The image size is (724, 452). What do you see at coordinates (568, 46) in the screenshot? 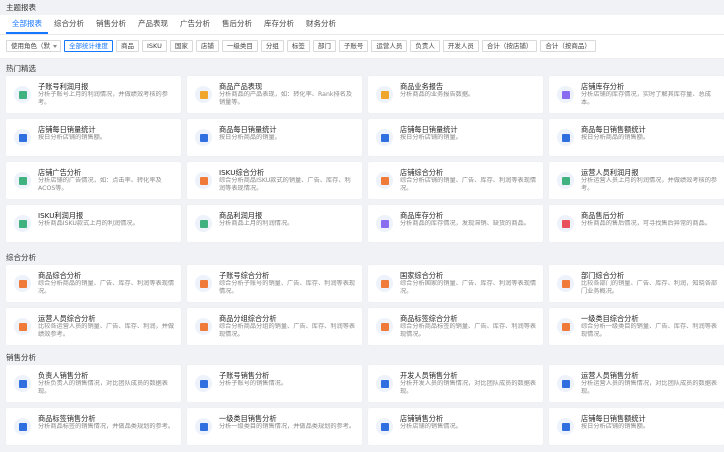
I see `filter-tag-15: 合计（按商品）` at bounding box center [568, 46].